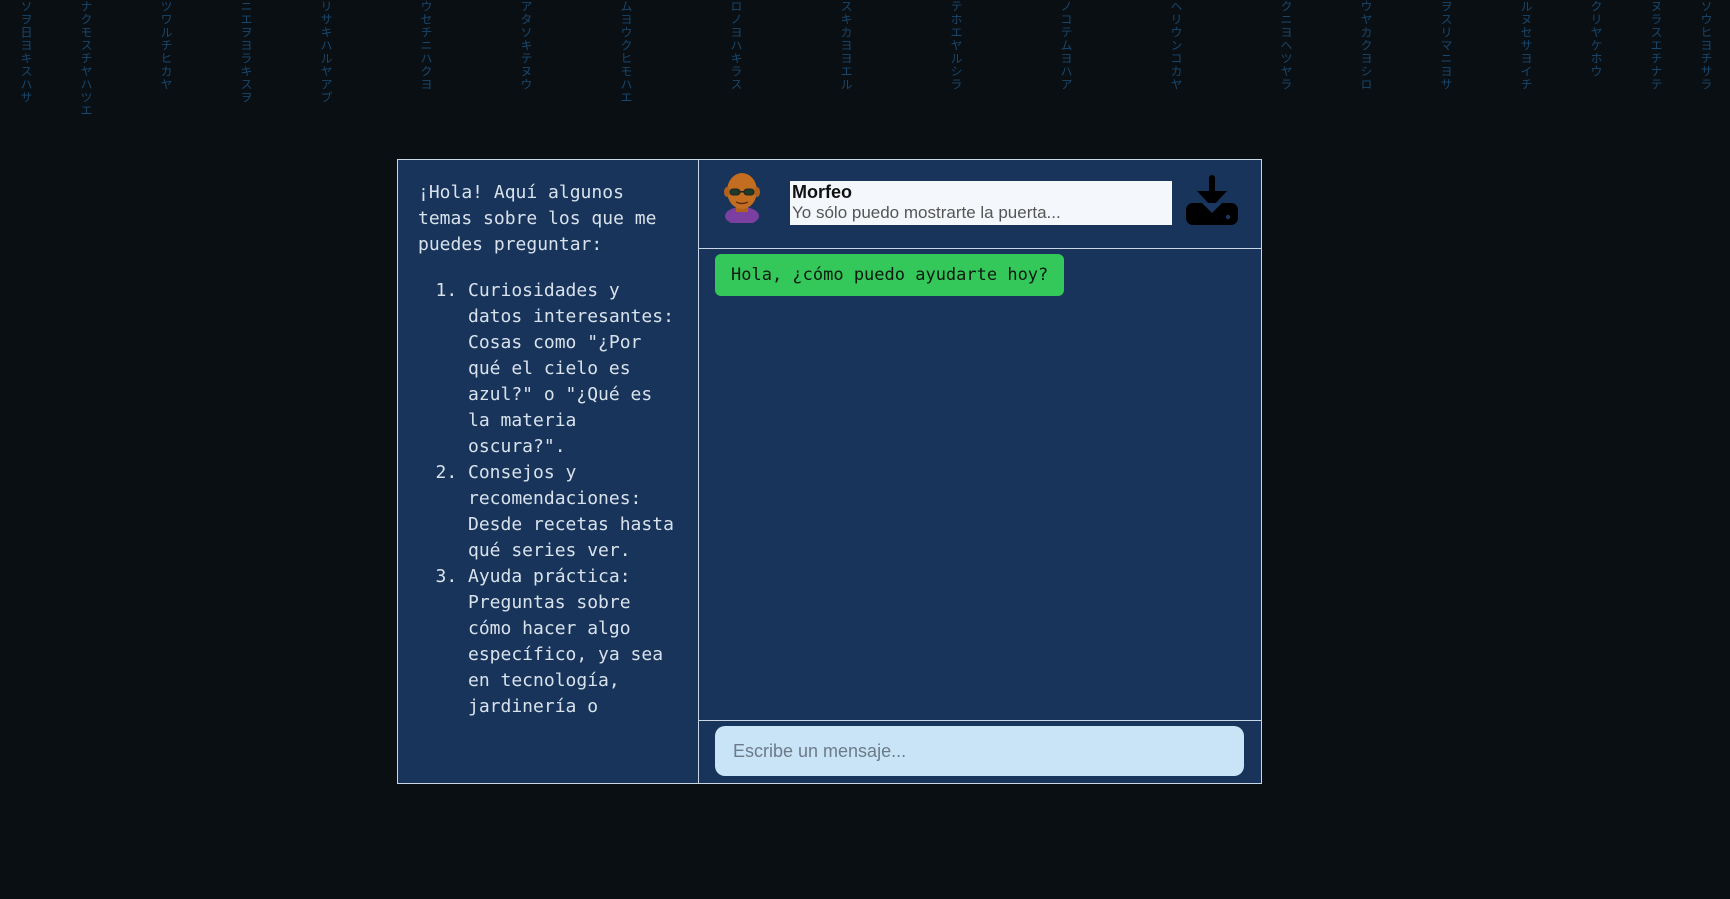 The height and width of the screenshot is (899, 1730). I want to click on matrix-column: ウヤカクヨシロ, so click(1366, 45).